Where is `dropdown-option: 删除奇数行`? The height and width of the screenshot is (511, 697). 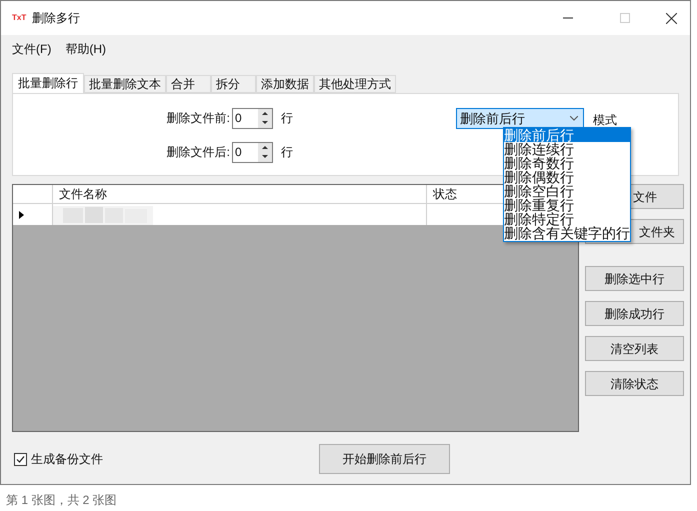 dropdown-option: 删除奇数行 is located at coordinates (567, 163).